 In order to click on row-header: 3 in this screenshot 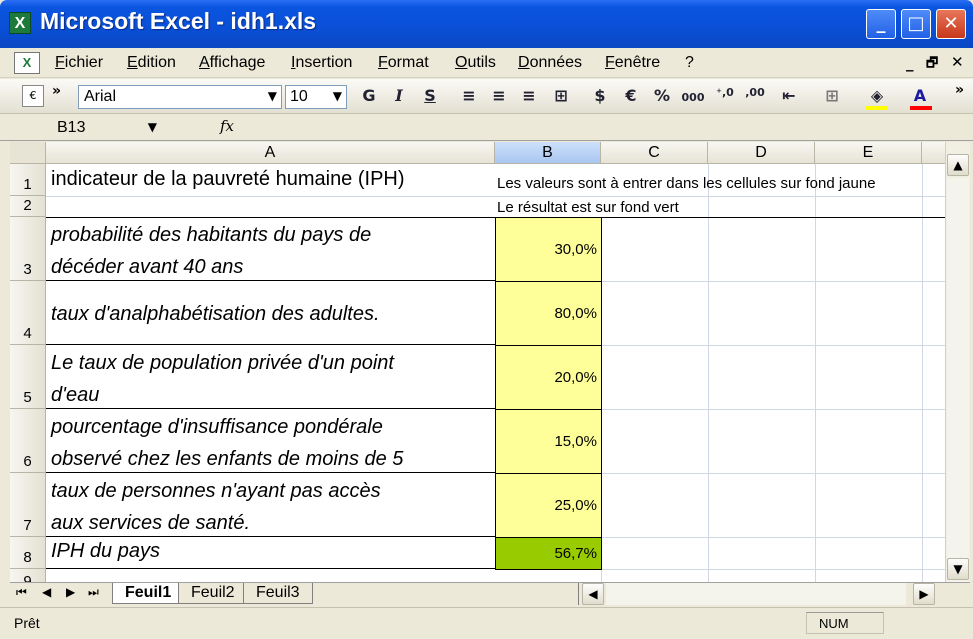, I will do `click(28, 249)`.